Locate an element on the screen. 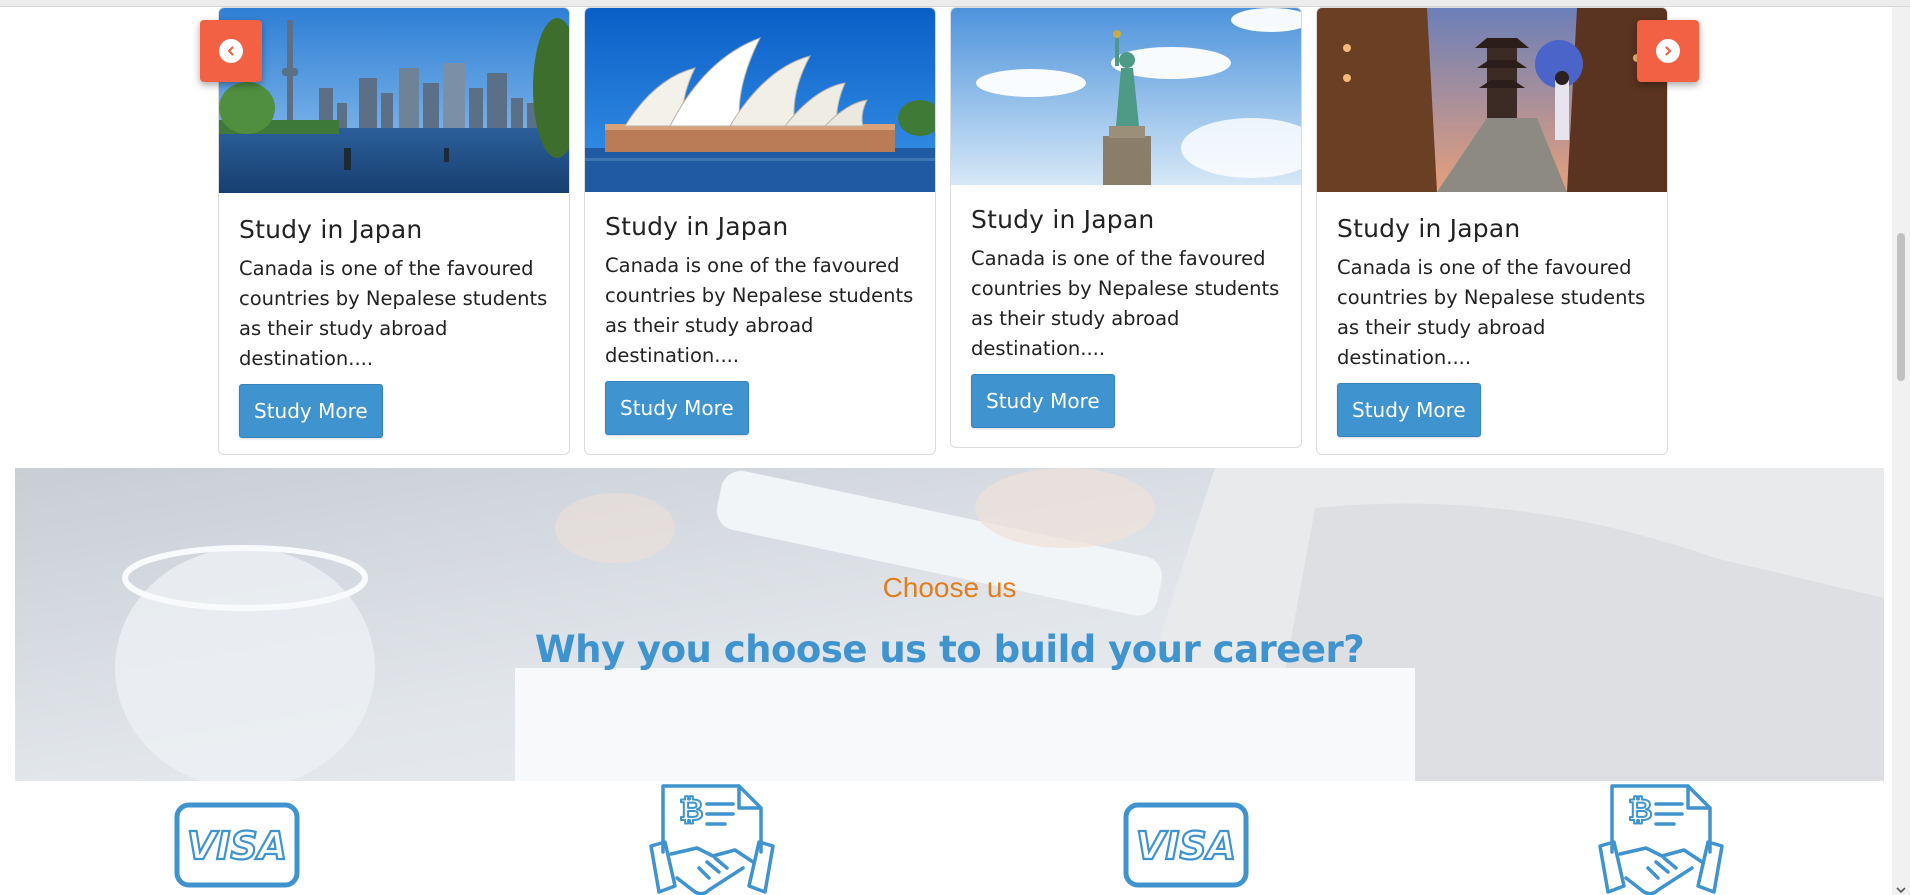 The width and height of the screenshot is (1910, 895). section-subtitle: Choose us is located at coordinates (949, 587).